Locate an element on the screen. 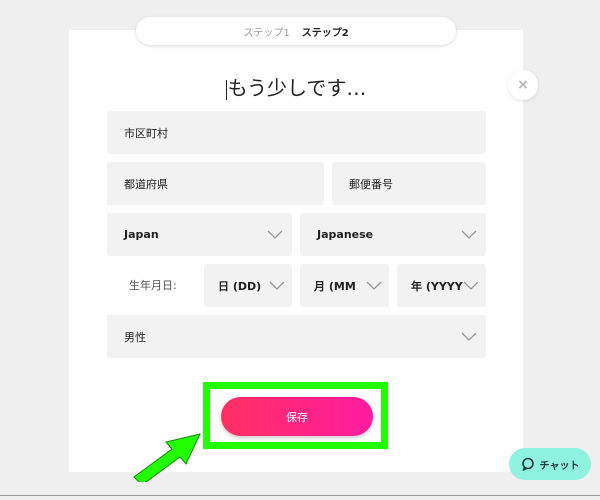 This screenshot has height=500, width=600. dob-year-select: 年 (YYYY) is located at coordinates (441, 285).